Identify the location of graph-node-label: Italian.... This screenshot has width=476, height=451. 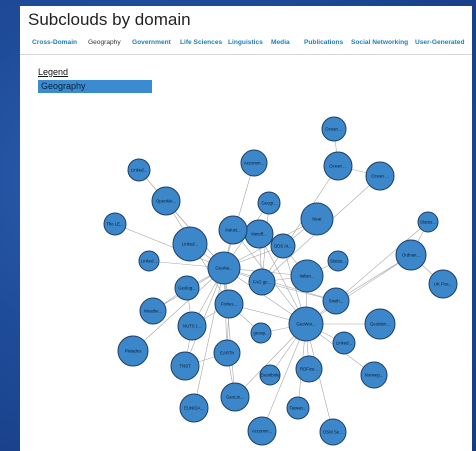
(306, 276).